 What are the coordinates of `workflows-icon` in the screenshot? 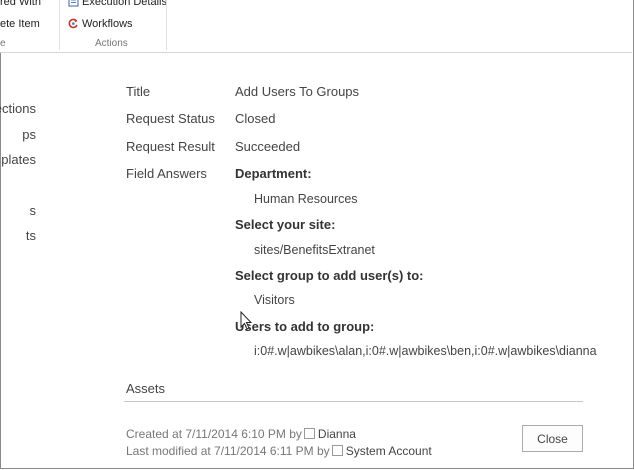 It's located at (73, 23).